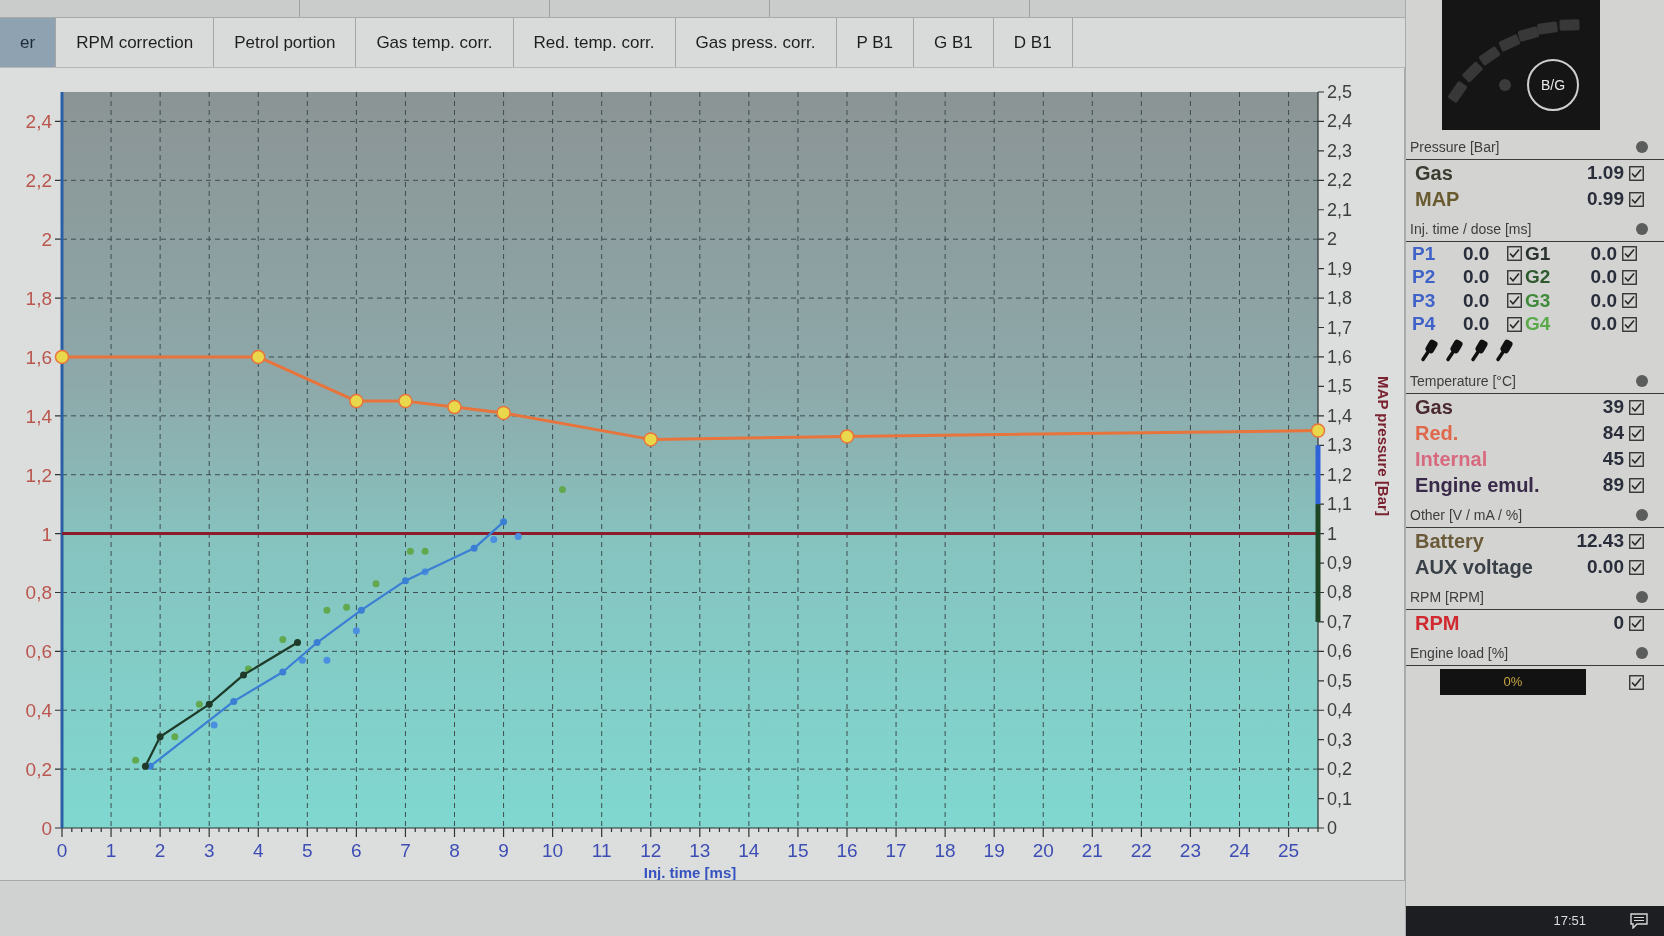 This screenshot has width=1664, height=936. Describe the element at coordinates (1340, 150) in the screenshot. I see `axis-tick-label: 2,3` at that location.